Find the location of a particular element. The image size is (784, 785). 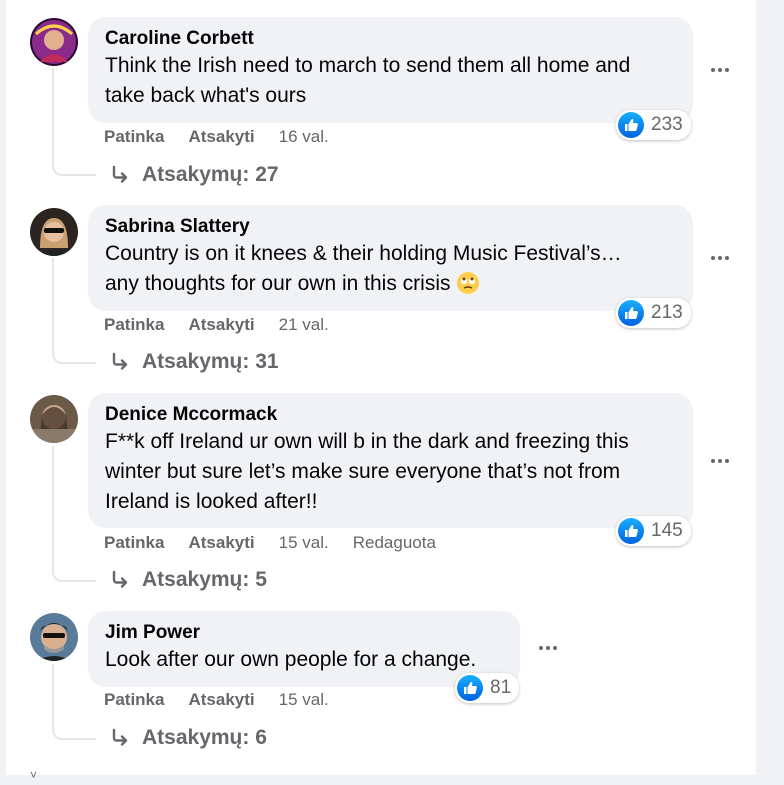

comment-actions: Patinka Atsakyti 15 val. is located at coordinates (216, 700).